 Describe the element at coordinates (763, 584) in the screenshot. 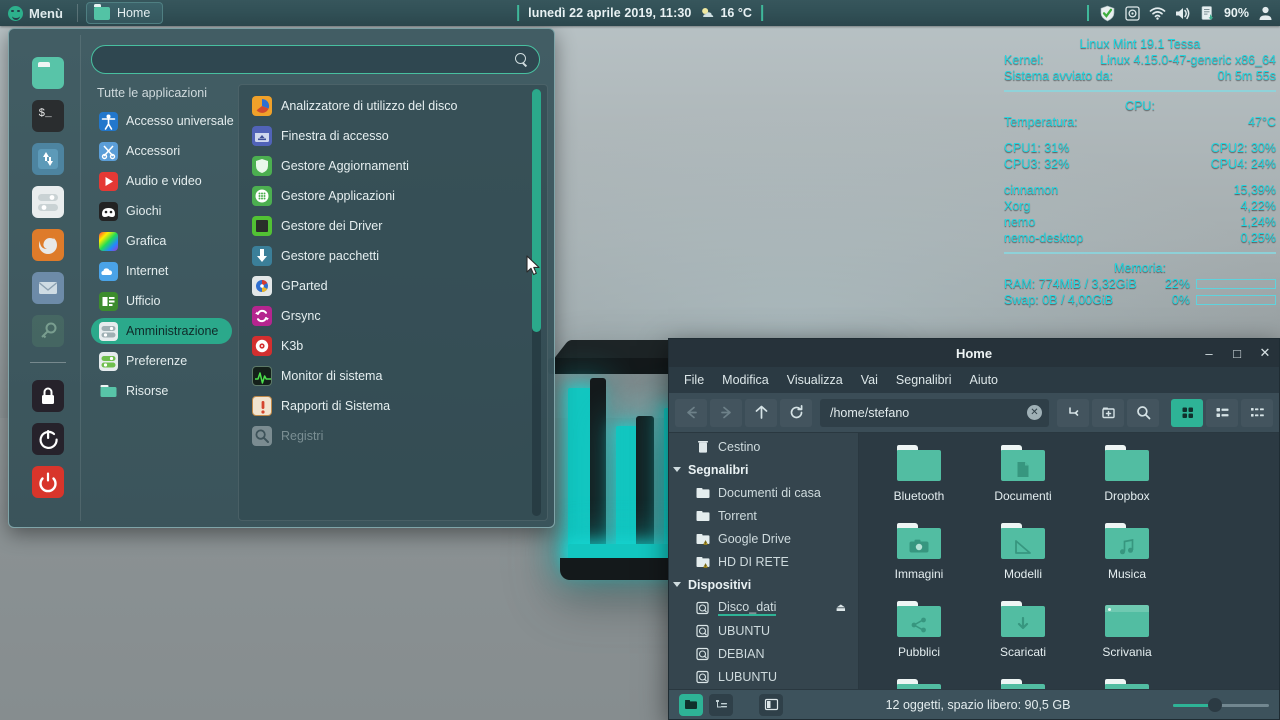

I see `sidebar-section-dispositivi: Dispositivi` at that location.